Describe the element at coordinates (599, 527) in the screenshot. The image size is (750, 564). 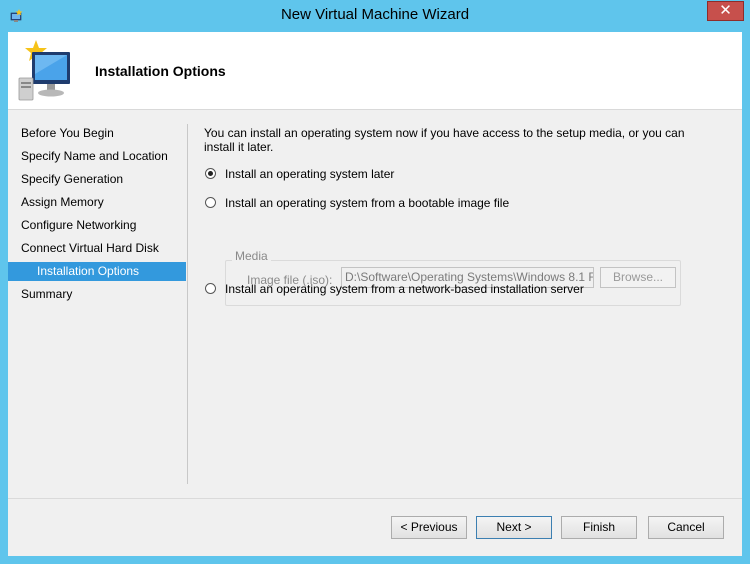
I see `finish-button: Finish` at that location.